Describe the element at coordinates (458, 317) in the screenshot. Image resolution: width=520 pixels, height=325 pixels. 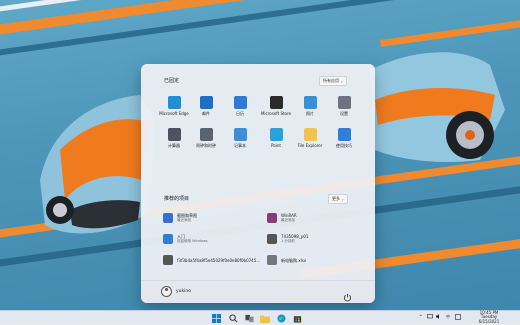
I see `ime-mode-icon` at that location.